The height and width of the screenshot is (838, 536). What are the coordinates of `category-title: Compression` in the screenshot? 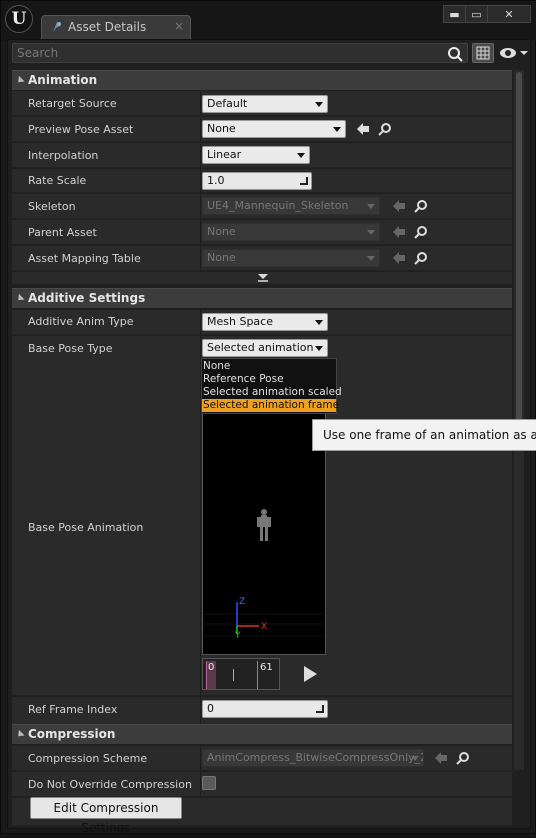 It's located at (72, 734).